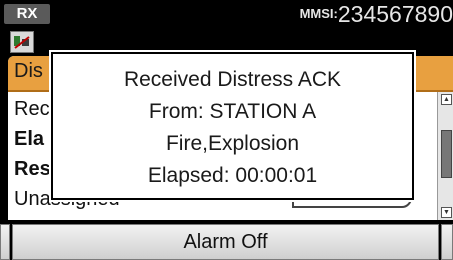 Image resolution: width=453 pixels, height=260 pixels. Describe the element at coordinates (232, 175) in the screenshot. I see `dialog-elapsed: Elapsed: 00:00:01` at that location.